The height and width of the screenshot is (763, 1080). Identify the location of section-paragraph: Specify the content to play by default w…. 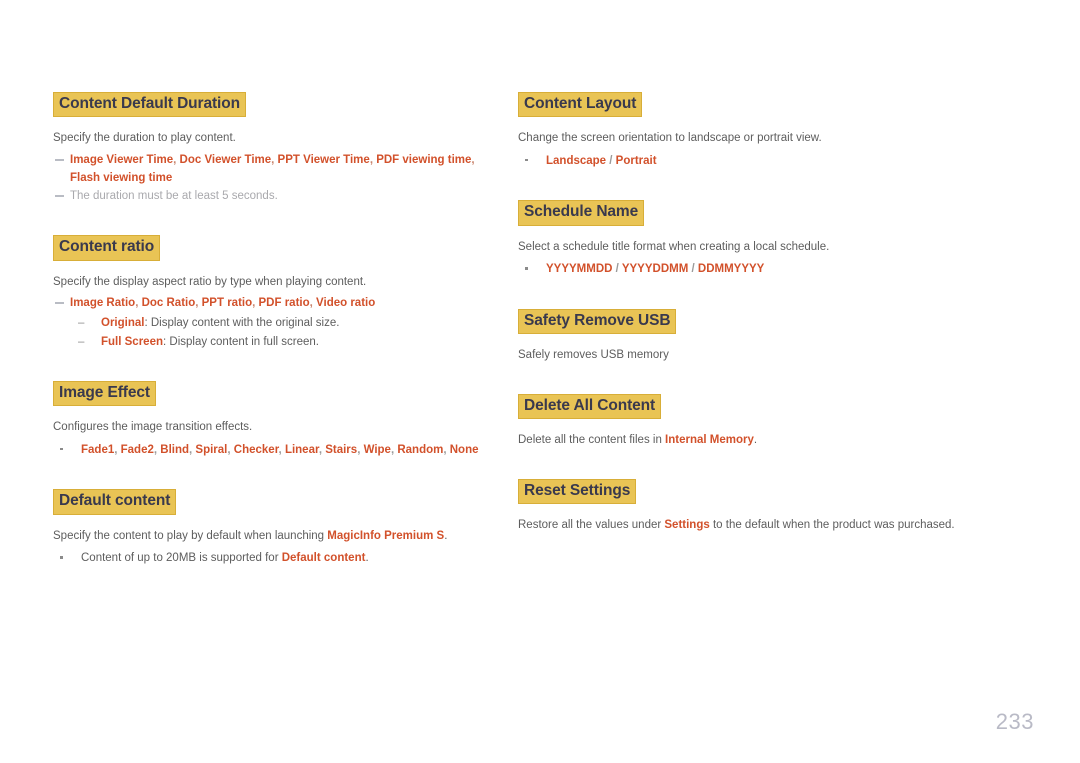
(276, 536).